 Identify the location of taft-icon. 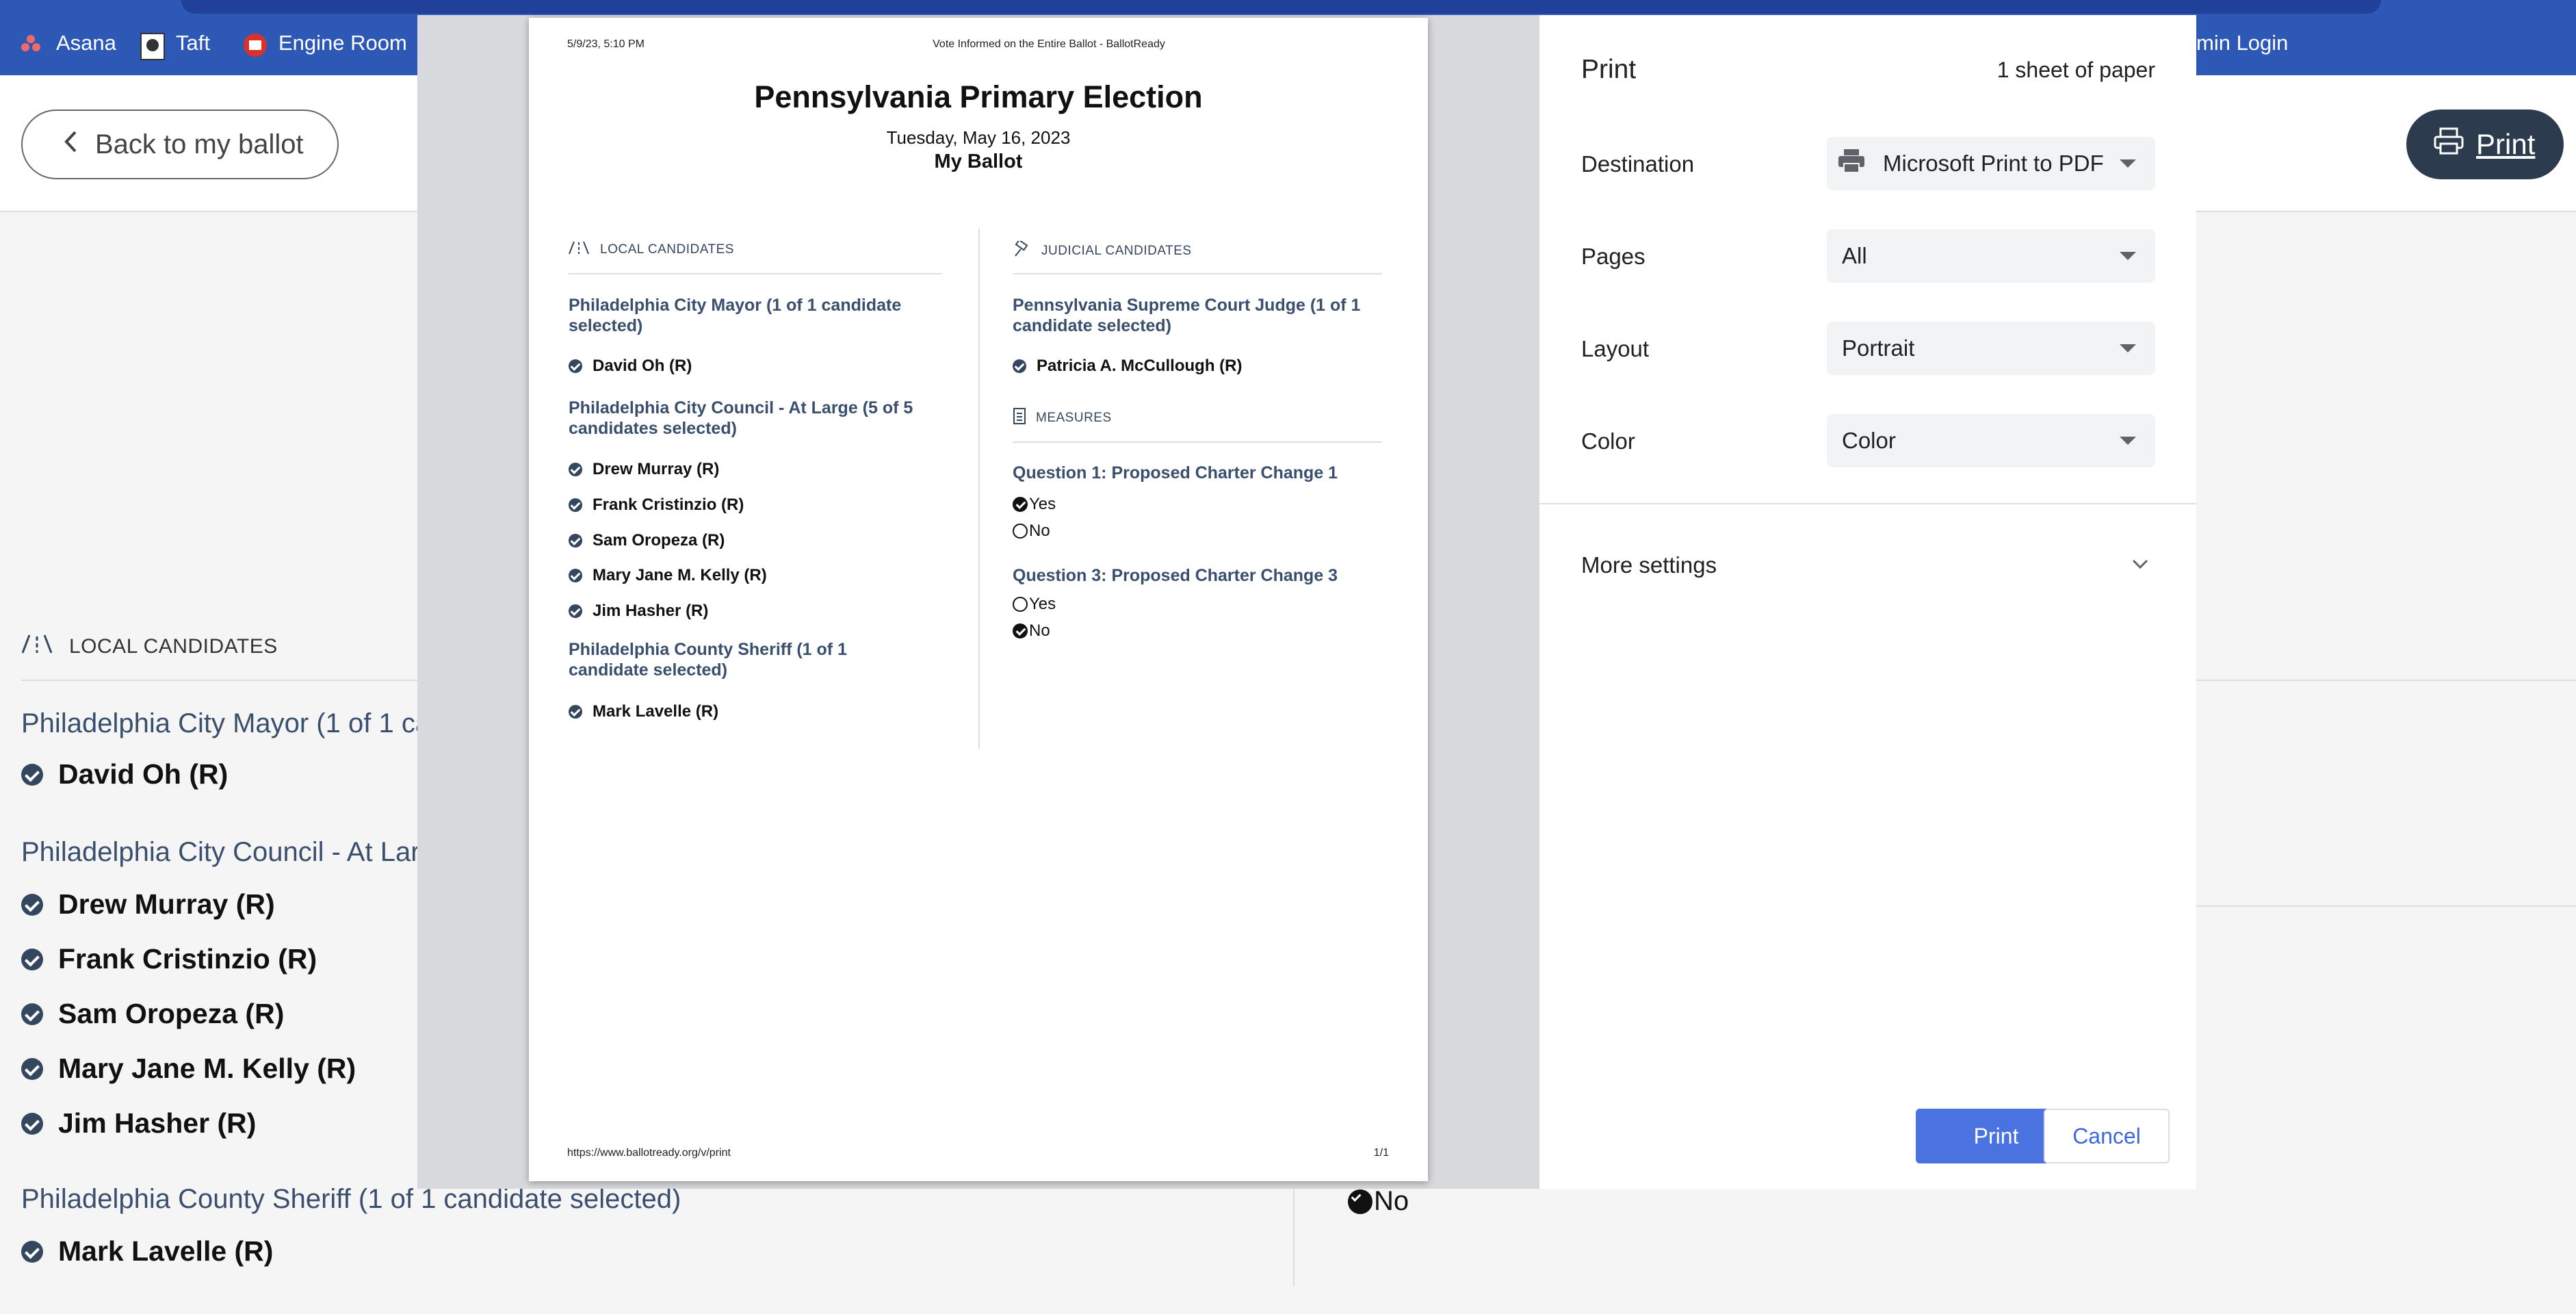
(152, 46).